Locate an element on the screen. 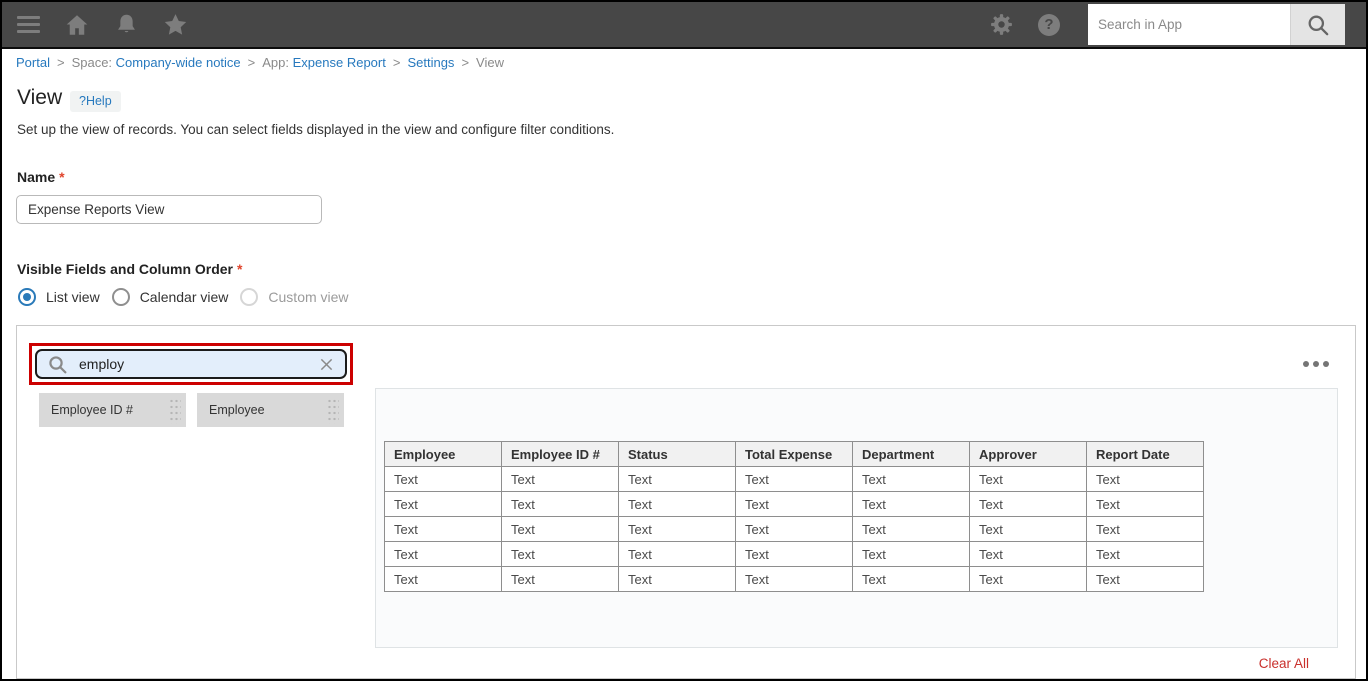  field-search-box is located at coordinates (191, 364).